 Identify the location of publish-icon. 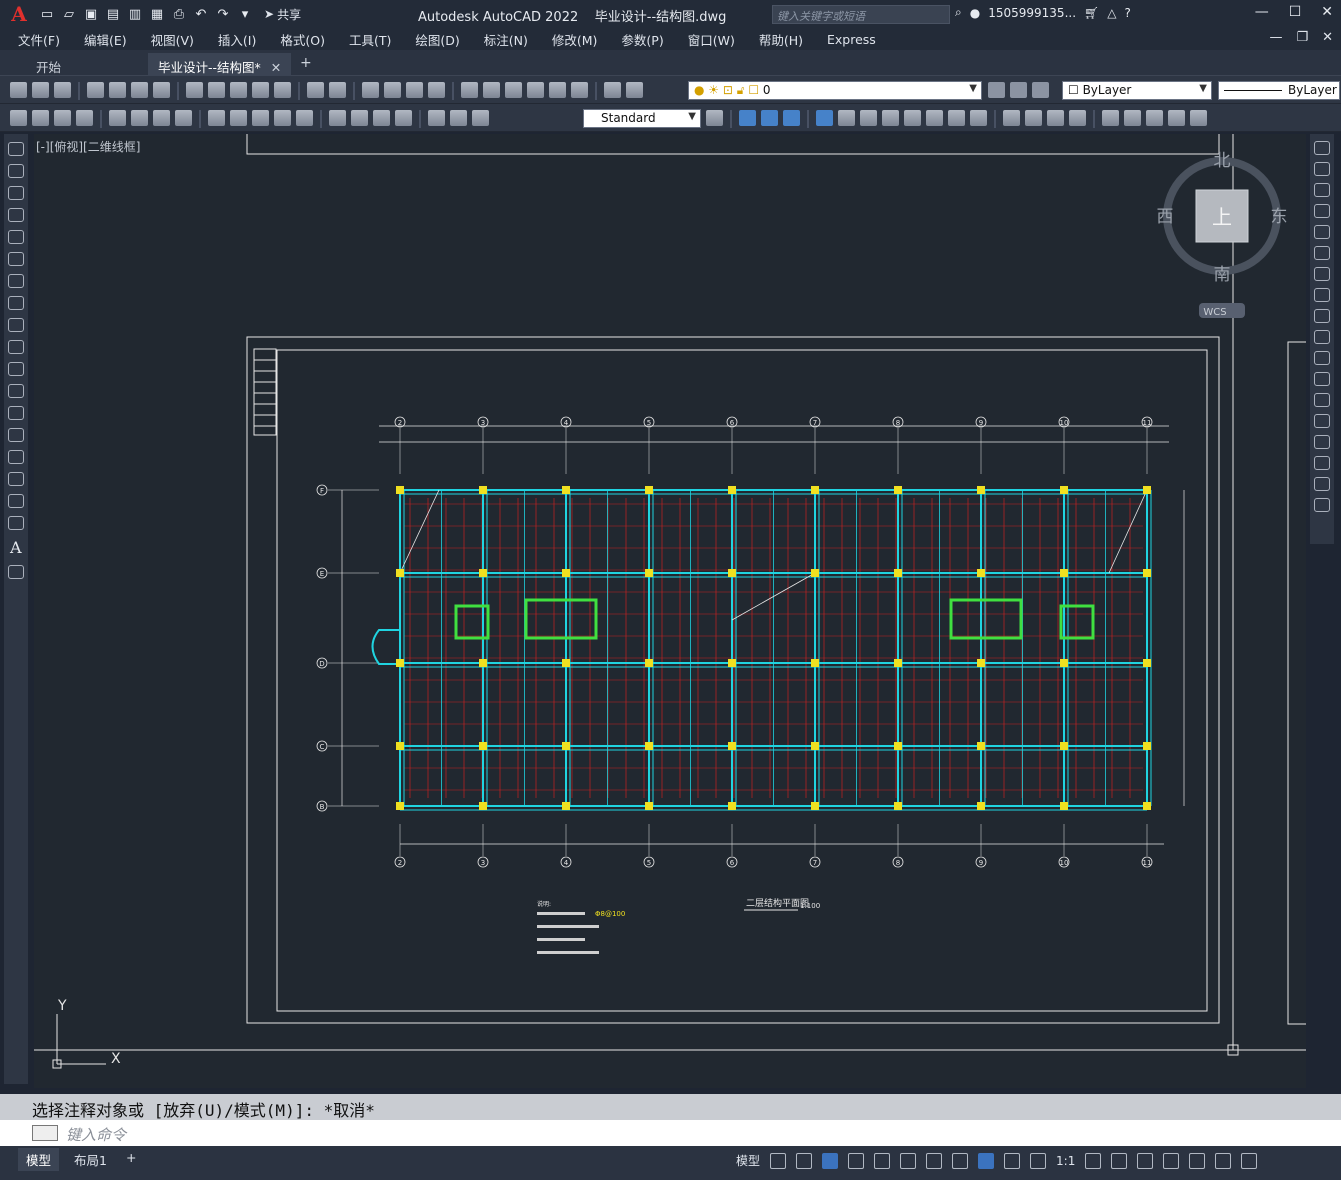
(139, 90).